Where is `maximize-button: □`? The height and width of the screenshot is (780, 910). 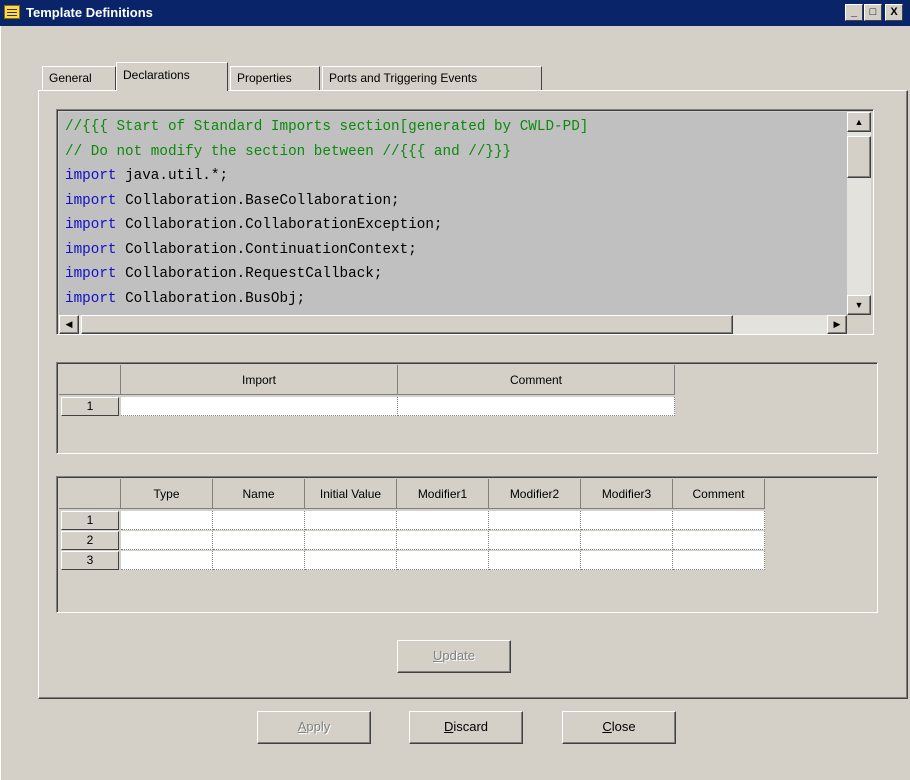 maximize-button: □ is located at coordinates (873, 12).